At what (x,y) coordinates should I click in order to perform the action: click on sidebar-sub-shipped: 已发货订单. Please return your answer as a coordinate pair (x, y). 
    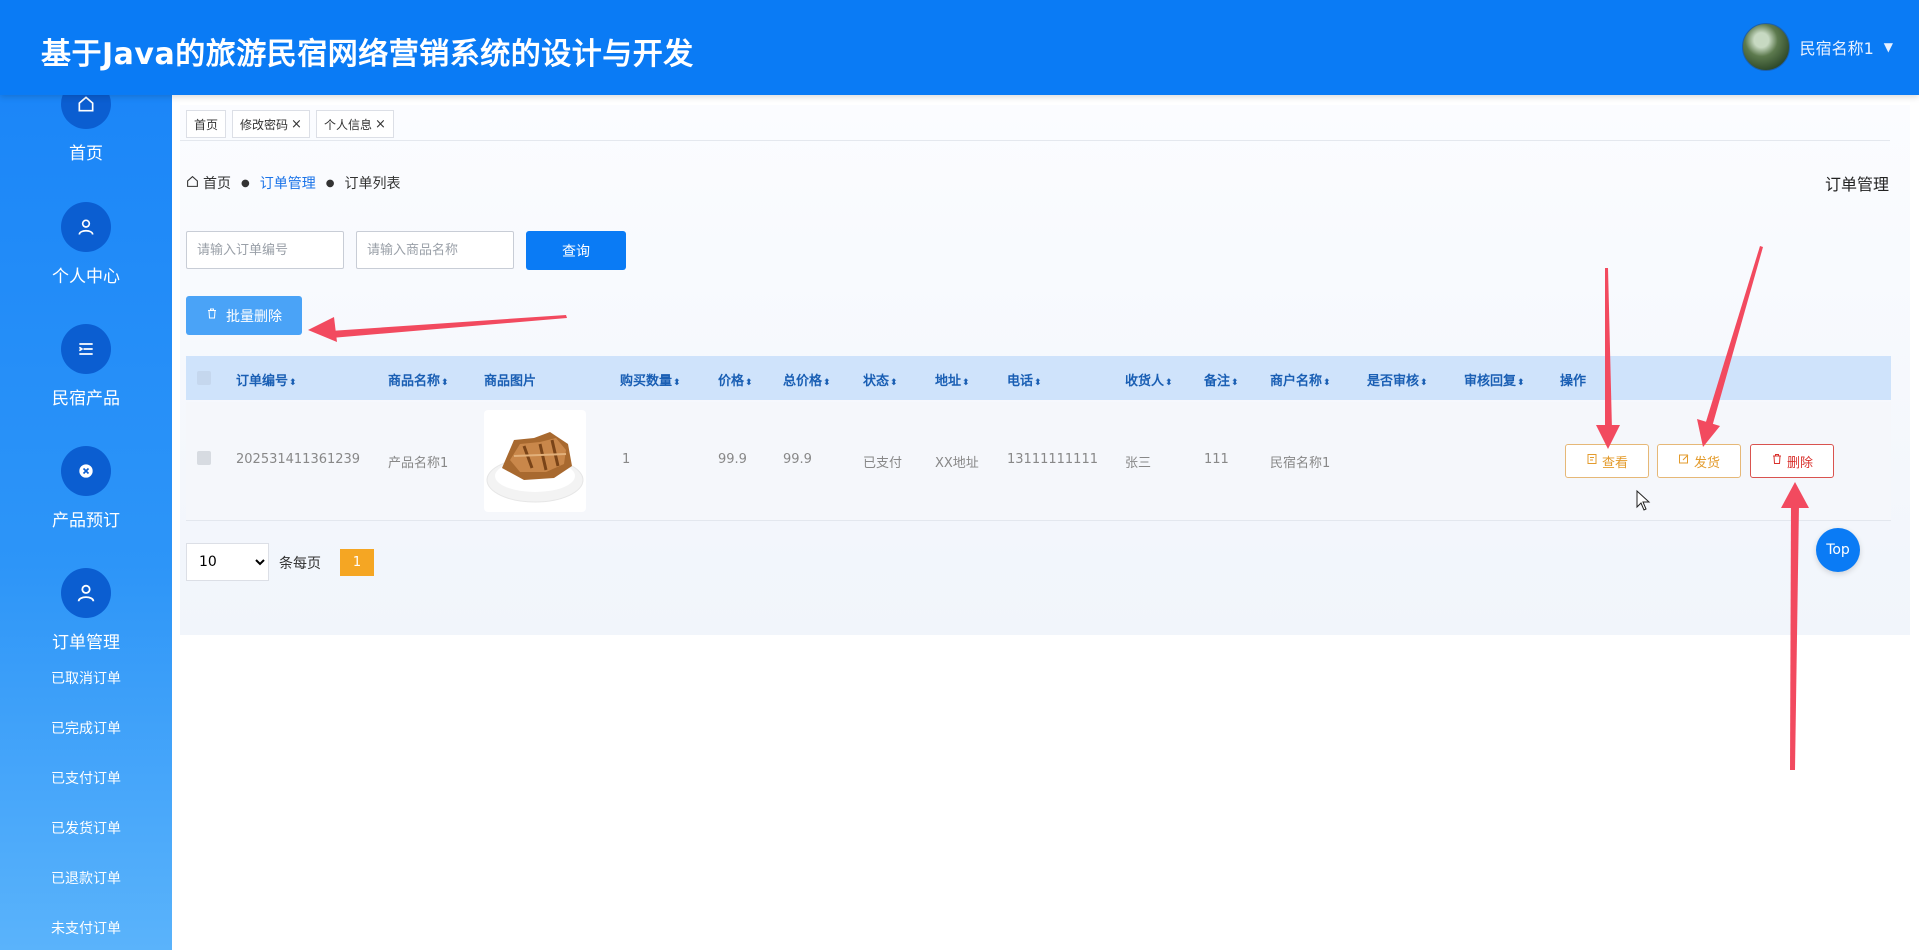
    Looking at the image, I should click on (86, 828).